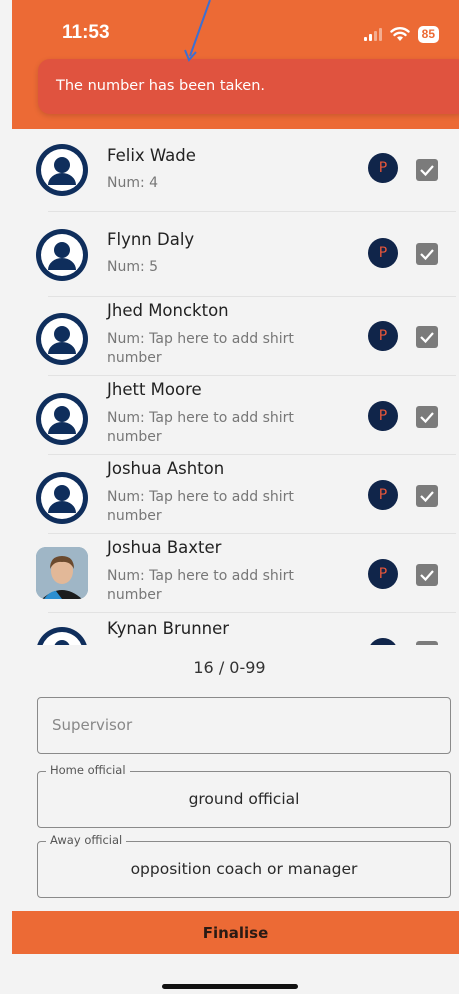 This screenshot has width=459, height=994. Describe the element at coordinates (86, 32) in the screenshot. I see `status-time: 11:53` at that location.